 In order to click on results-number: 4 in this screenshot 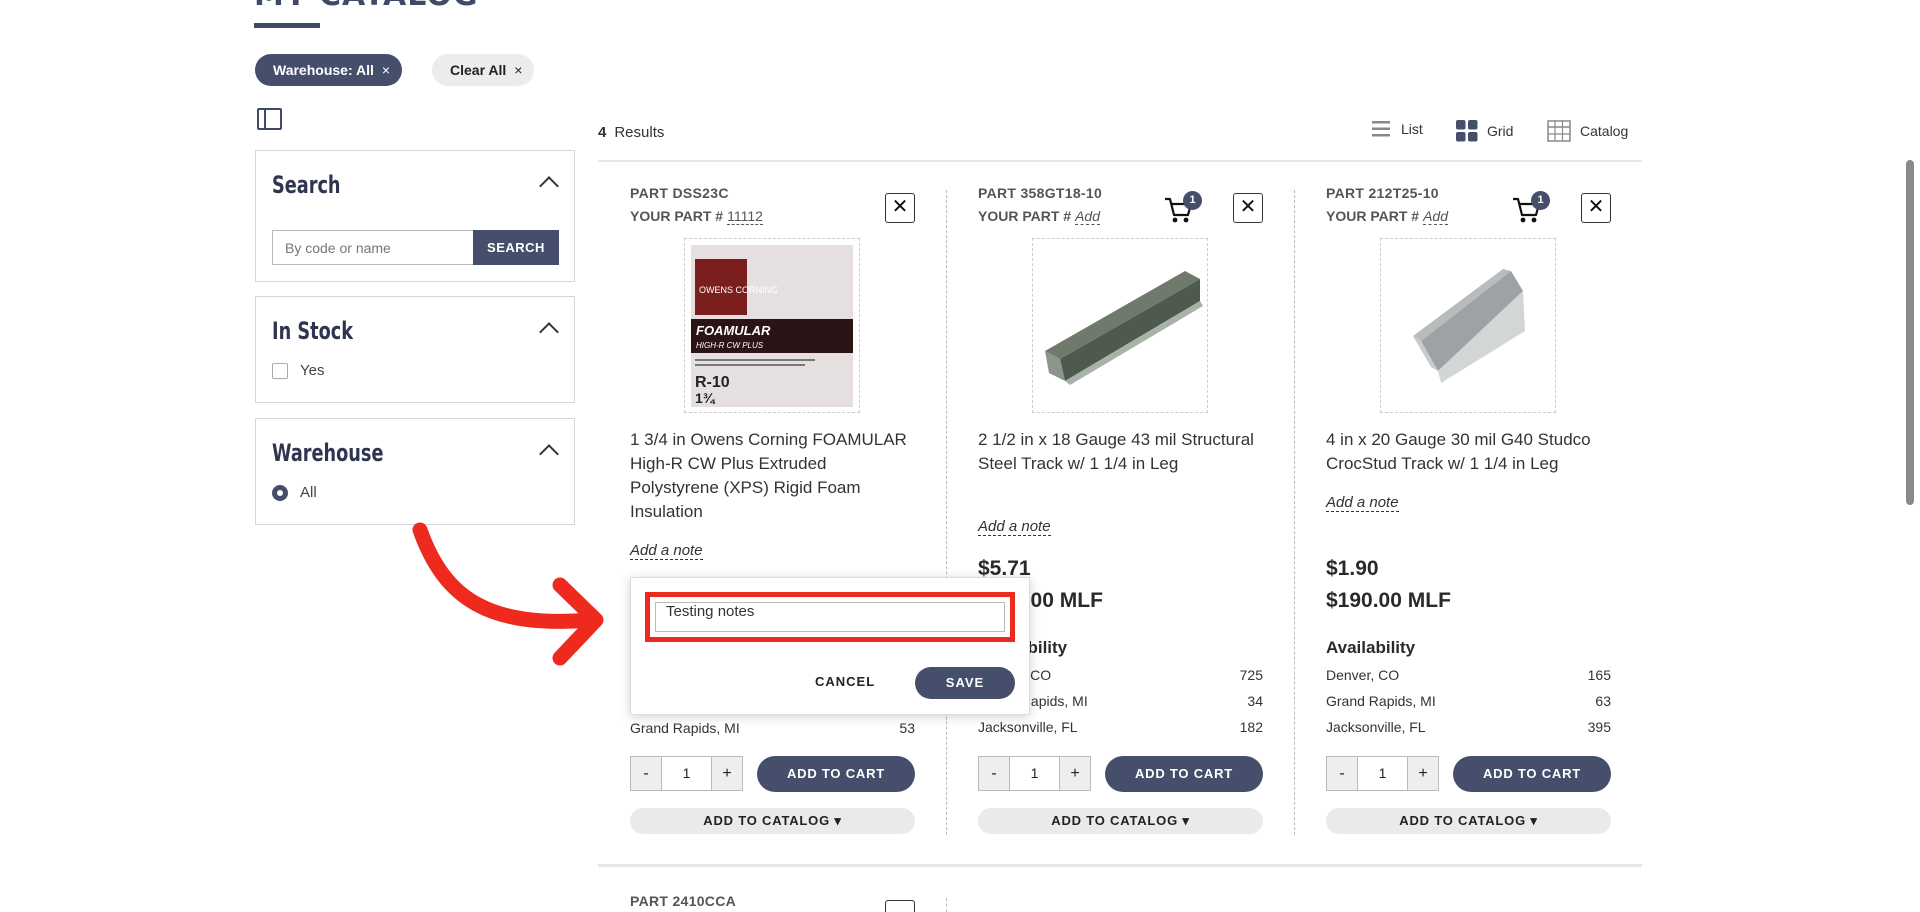, I will do `click(602, 132)`.